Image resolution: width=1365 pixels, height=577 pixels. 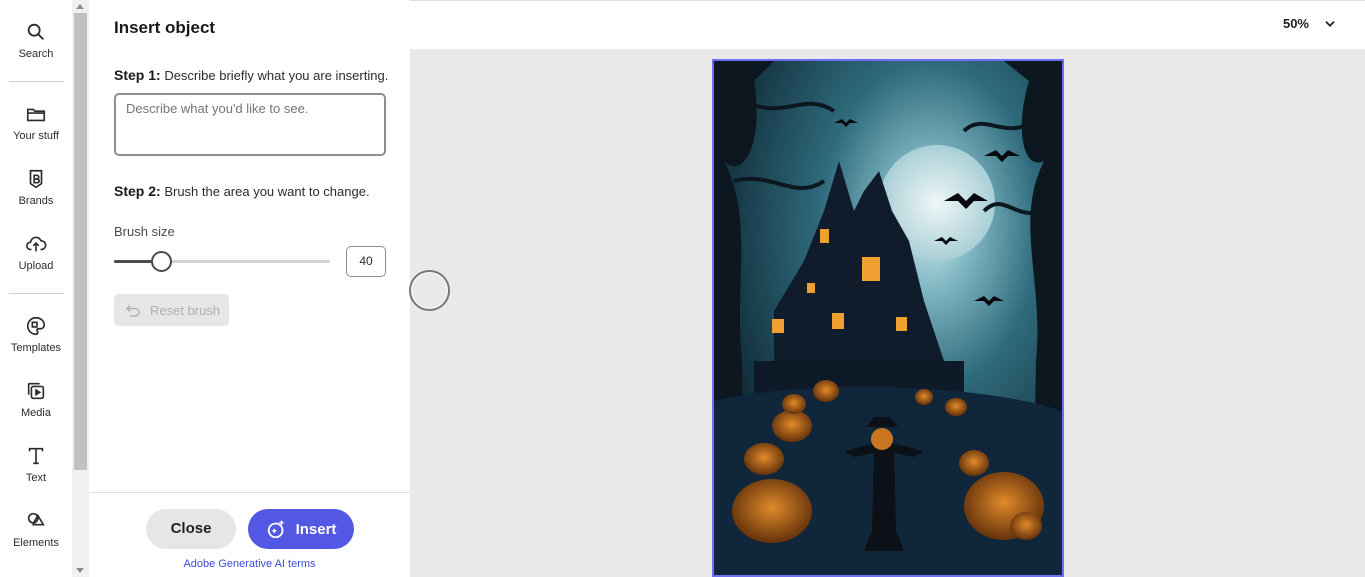 I want to click on scroll-up-arrow, so click(x=80, y=6).